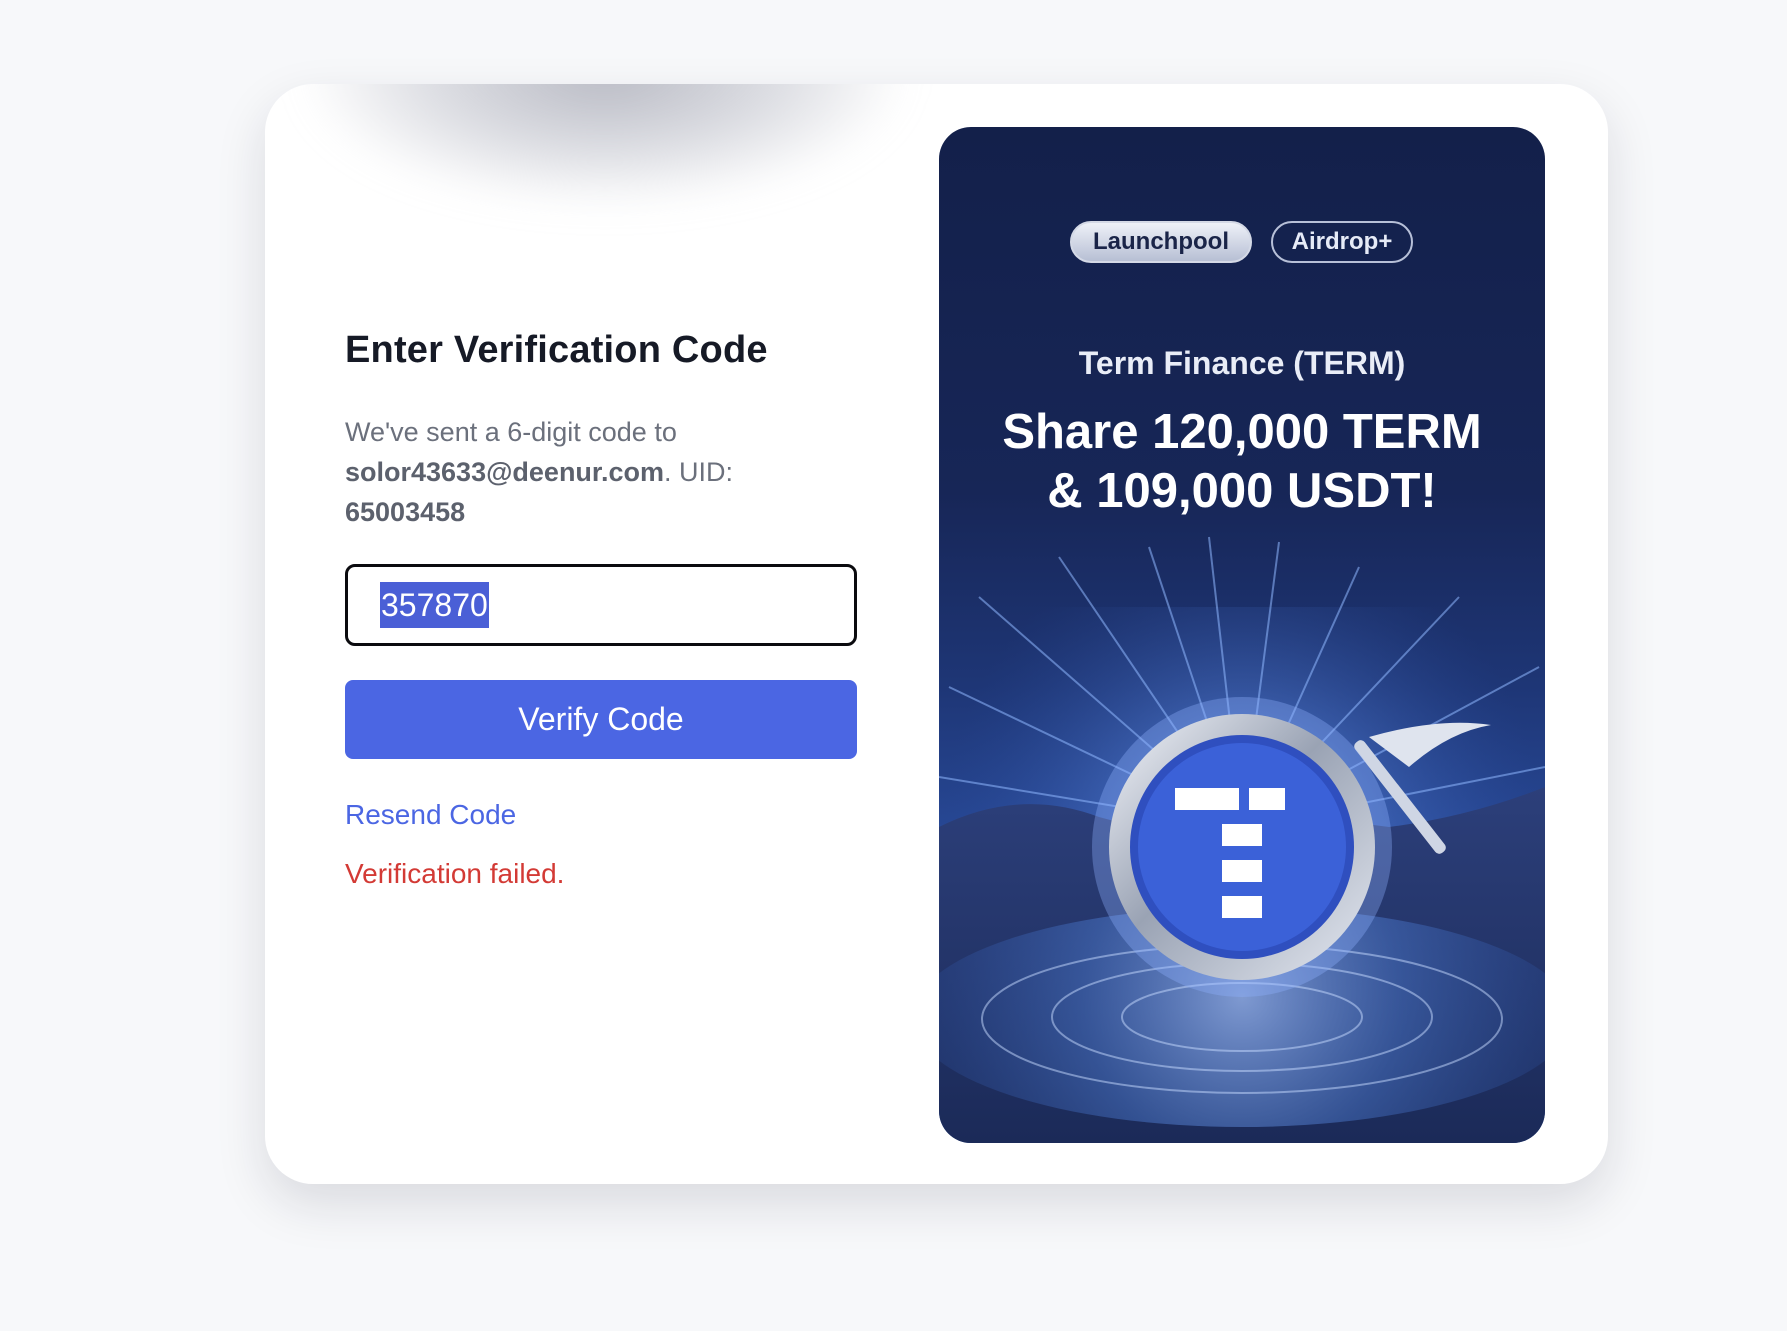 The width and height of the screenshot is (1787, 1331). I want to click on verification-code-input: 357870, so click(601, 605).